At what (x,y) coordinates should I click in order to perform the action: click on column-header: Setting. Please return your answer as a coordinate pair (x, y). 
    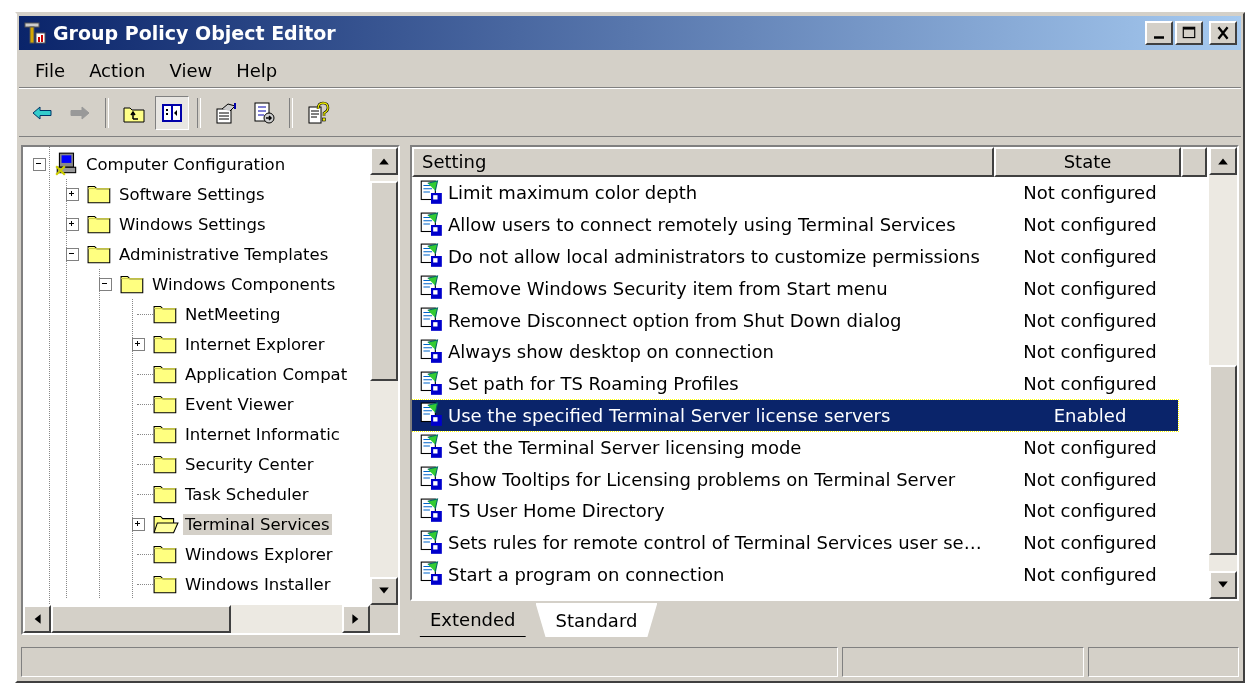
    Looking at the image, I should click on (703, 162).